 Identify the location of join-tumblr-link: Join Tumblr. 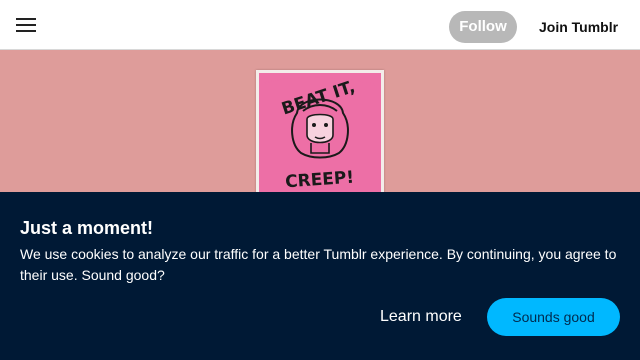
(578, 27).